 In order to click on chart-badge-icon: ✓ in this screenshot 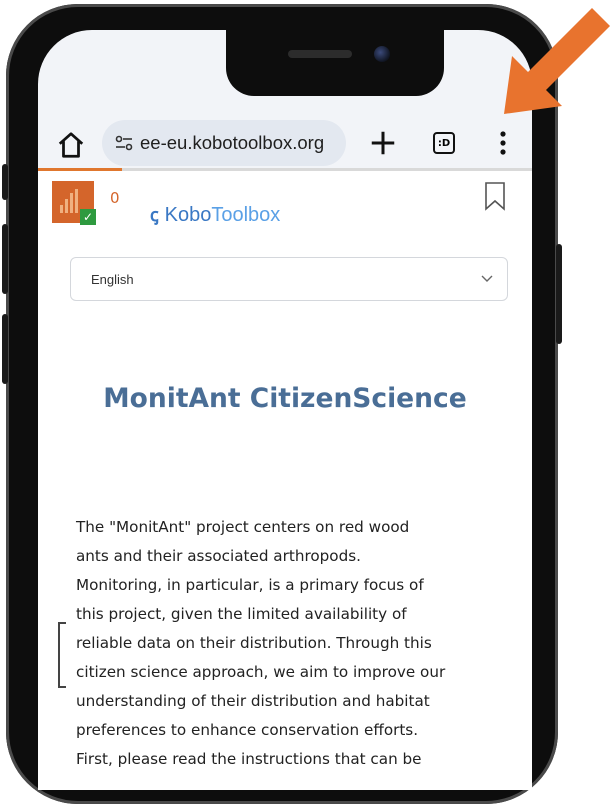, I will do `click(74, 203)`.